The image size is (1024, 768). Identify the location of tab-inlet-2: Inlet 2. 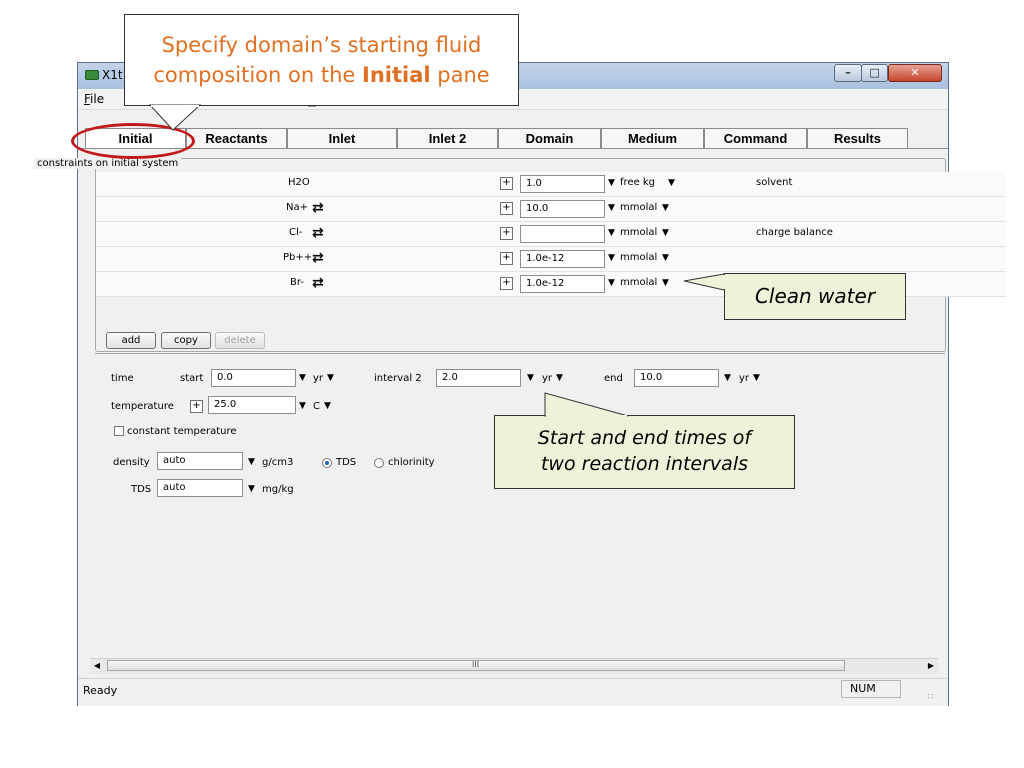
(447, 138).